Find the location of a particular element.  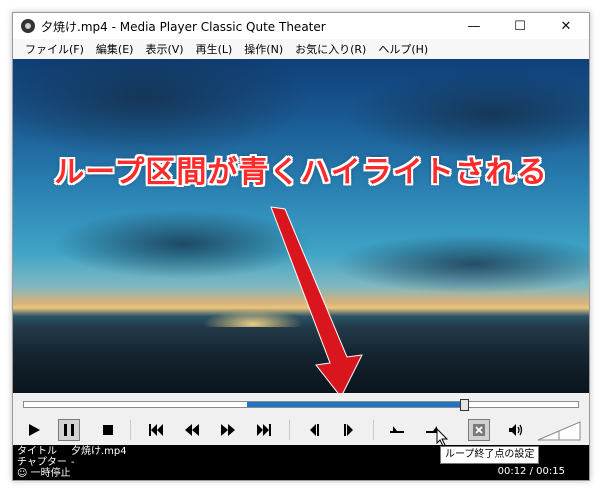

stop-icon is located at coordinates (108, 430).